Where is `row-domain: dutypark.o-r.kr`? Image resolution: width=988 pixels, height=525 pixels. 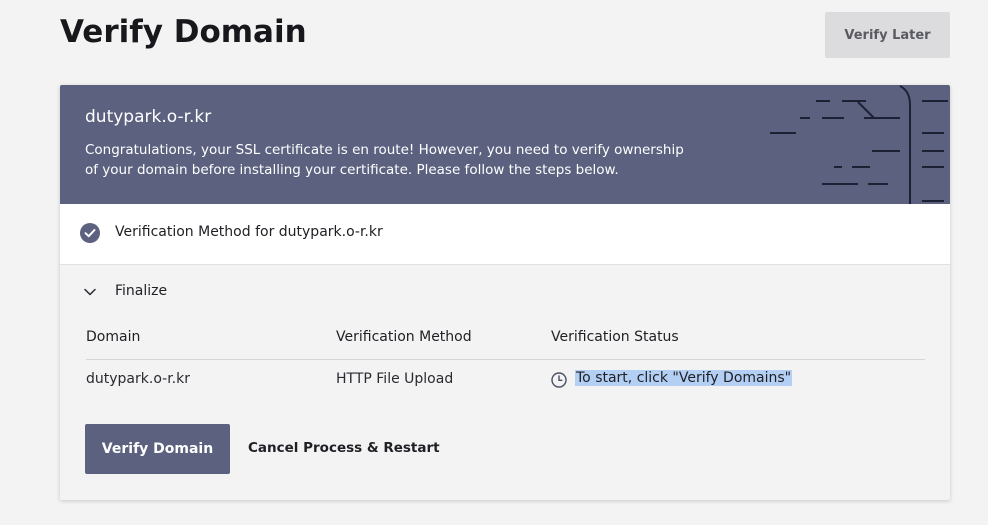
row-domain: dutypark.o-r.kr is located at coordinates (138, 379).